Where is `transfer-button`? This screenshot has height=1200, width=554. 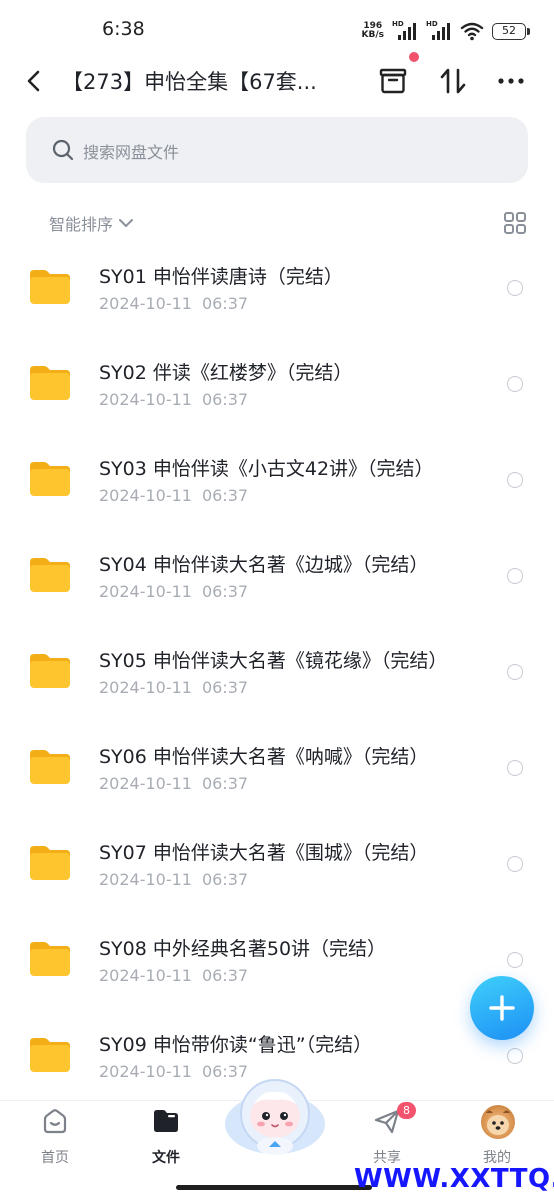
transfer-button is located at coordinates (453, 81).